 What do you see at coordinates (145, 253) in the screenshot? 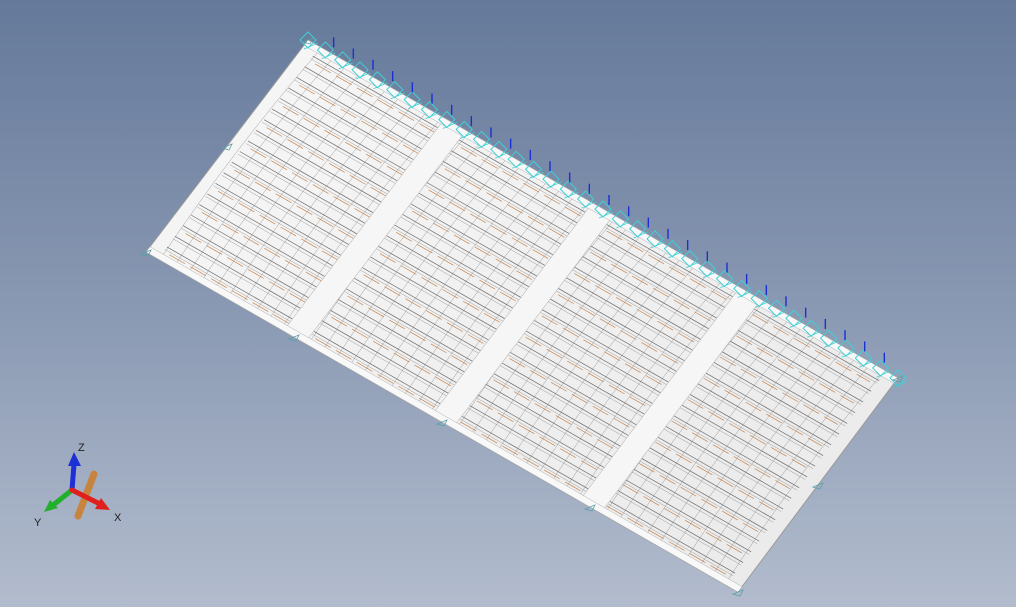
I see `support-marker` at bounding box center [145, 253].